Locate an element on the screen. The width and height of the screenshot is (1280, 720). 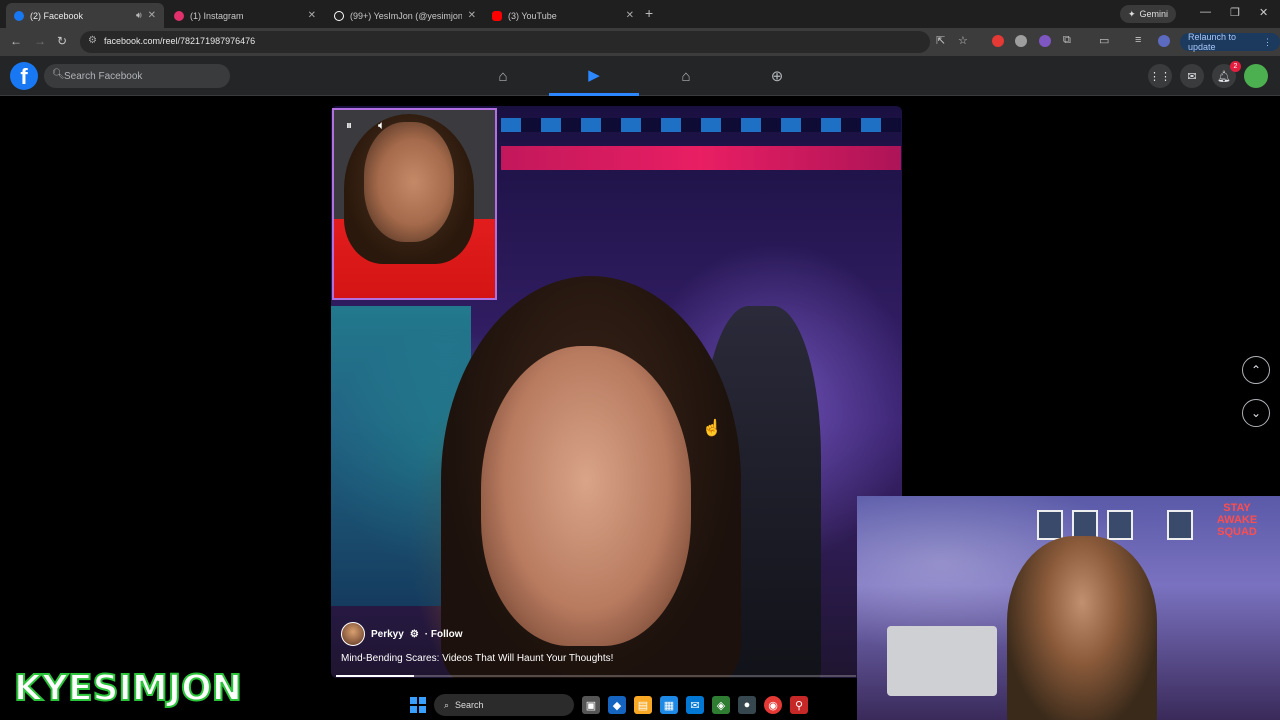
follow-button: · Follow is located at coordinates (444, 634).